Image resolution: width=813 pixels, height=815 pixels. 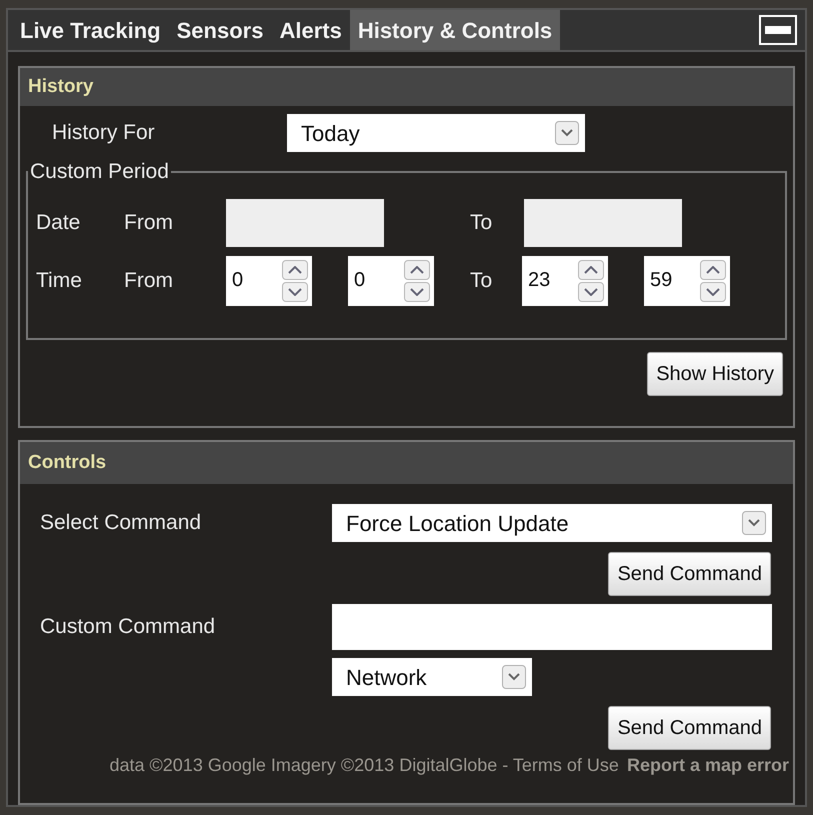 I want to click on tab: Live Tracking, so click(x=90, y=30).